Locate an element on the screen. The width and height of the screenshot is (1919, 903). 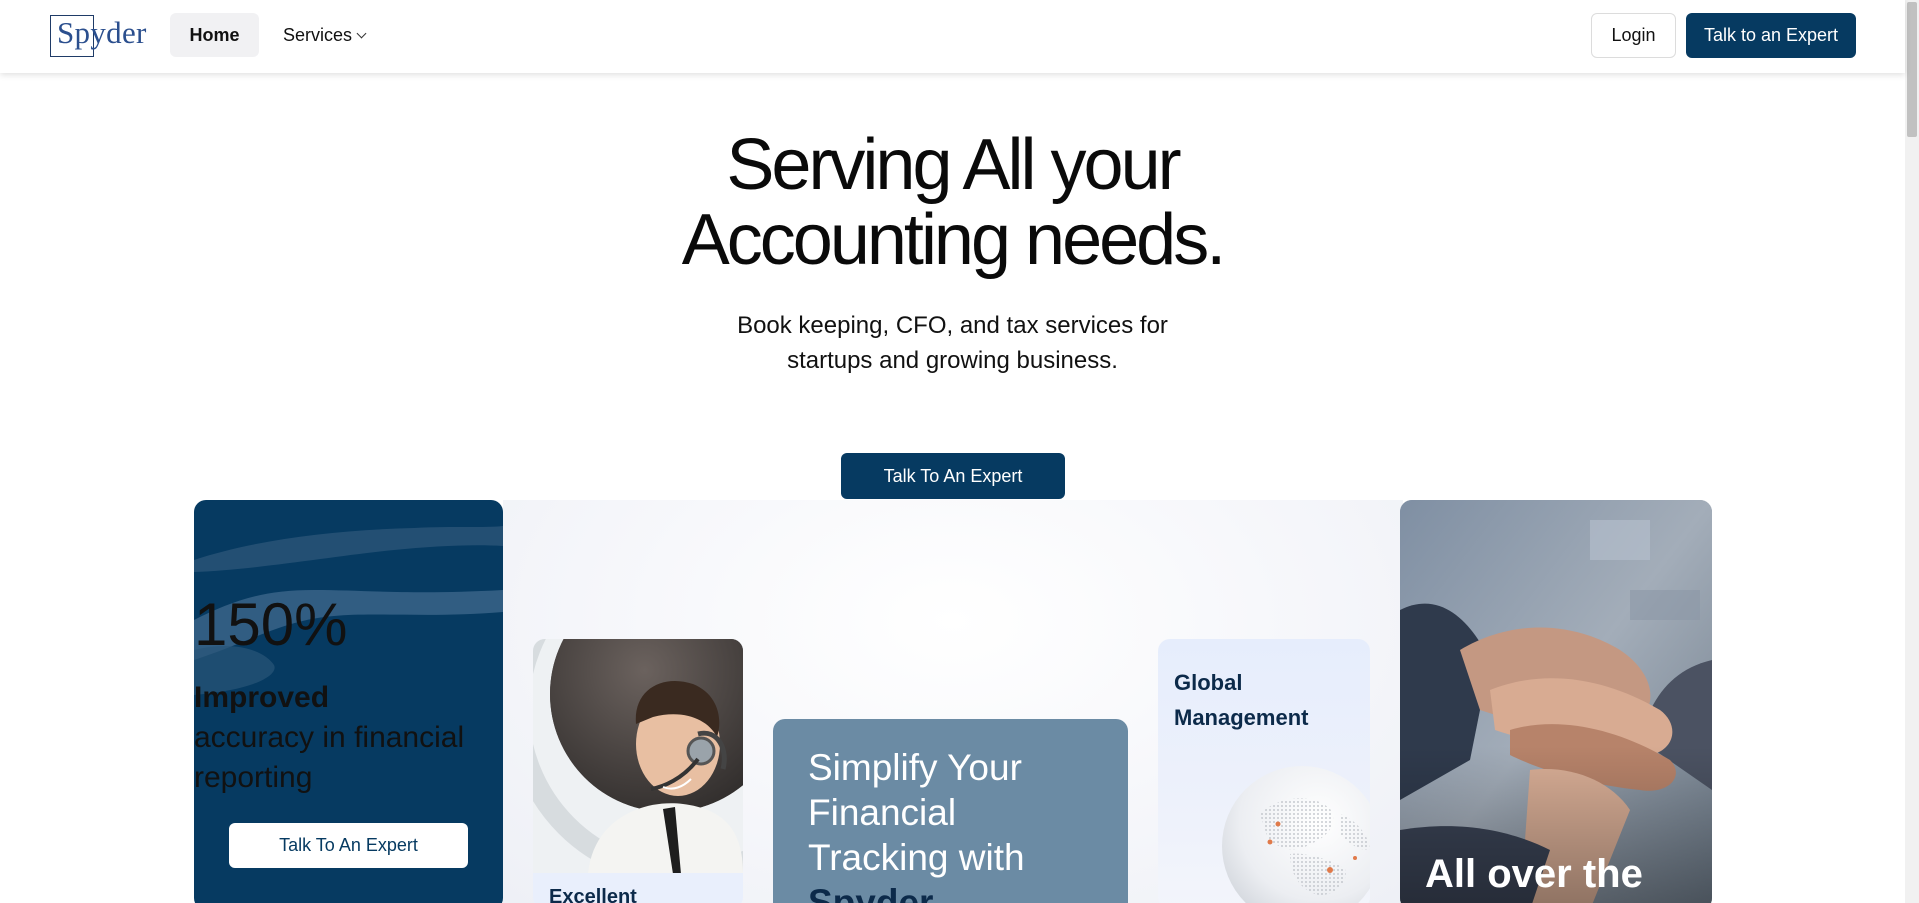
hands-together-card: All over the is located at coordinates (1556, 701).